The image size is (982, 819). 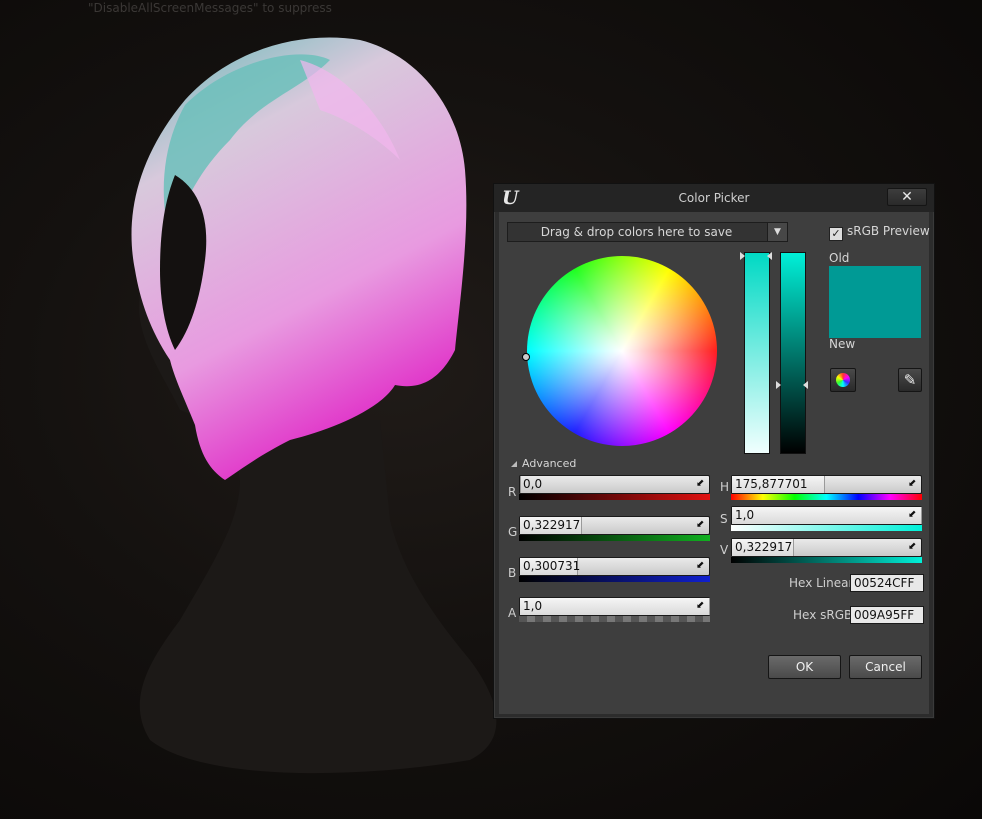 I want to click on value-slider, so click(x=793, y=353).